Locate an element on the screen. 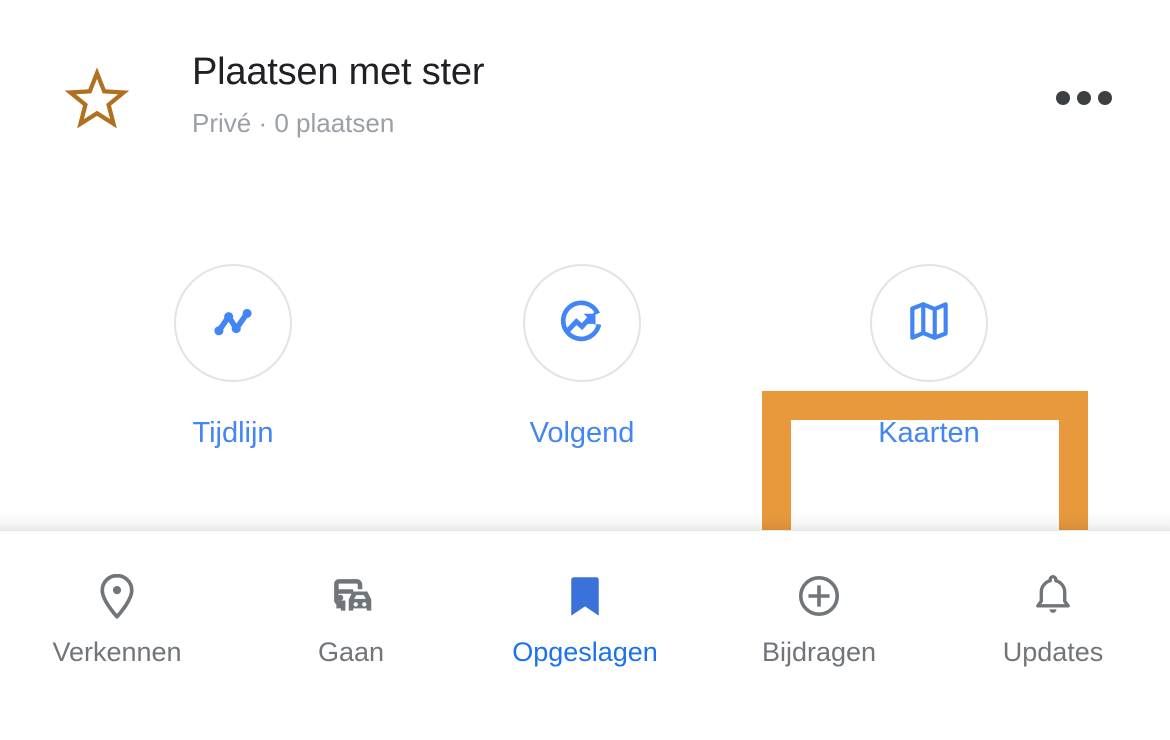 The image size is (1170, 740). nav-item-opgeslagen: Opgeslagen is located at coordinates (585, 635).